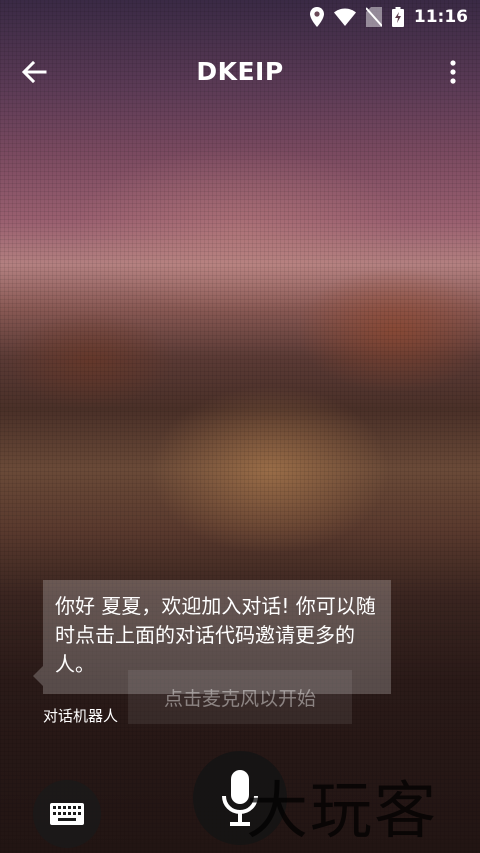  I want to click on watermark-logo: 大玩客, so click(342, 810).